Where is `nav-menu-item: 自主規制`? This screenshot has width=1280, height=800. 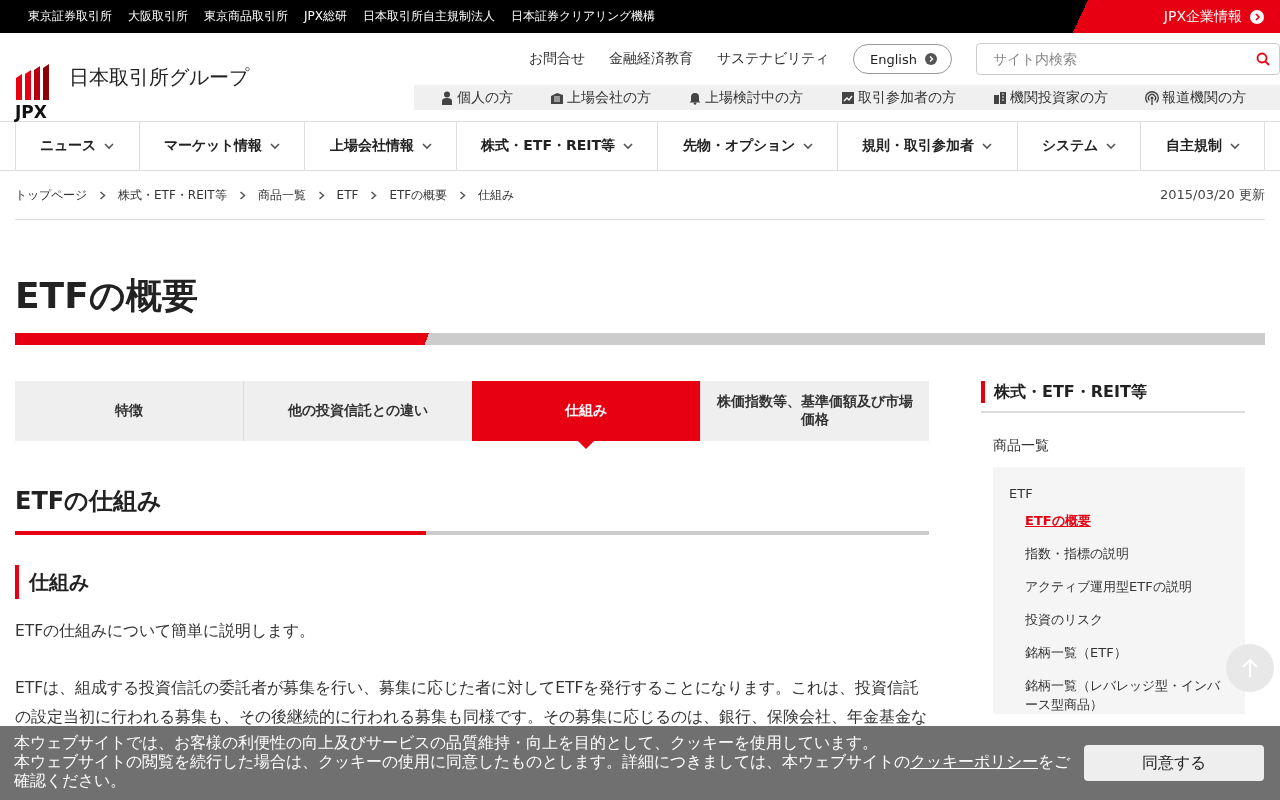
nav-menu-item: 自主規制 is located at coordinates (1203, 146).